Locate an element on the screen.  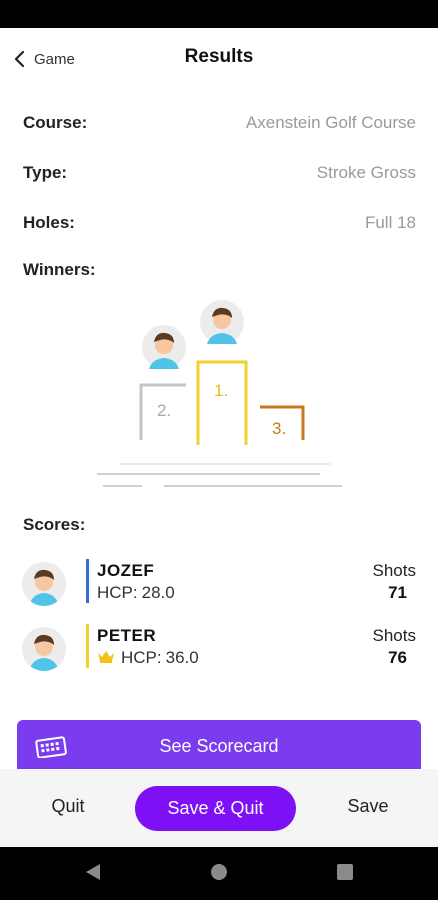
type-row: Type: Stroke Gross is located at coordinates (219, 173).